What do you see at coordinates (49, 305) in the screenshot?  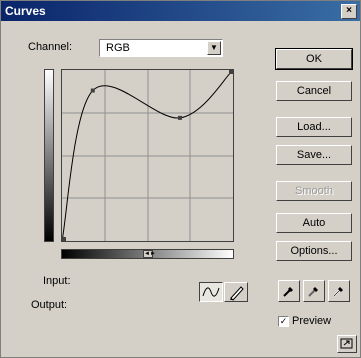 I see `output-label: Output:` at bounding box center [49, 305].